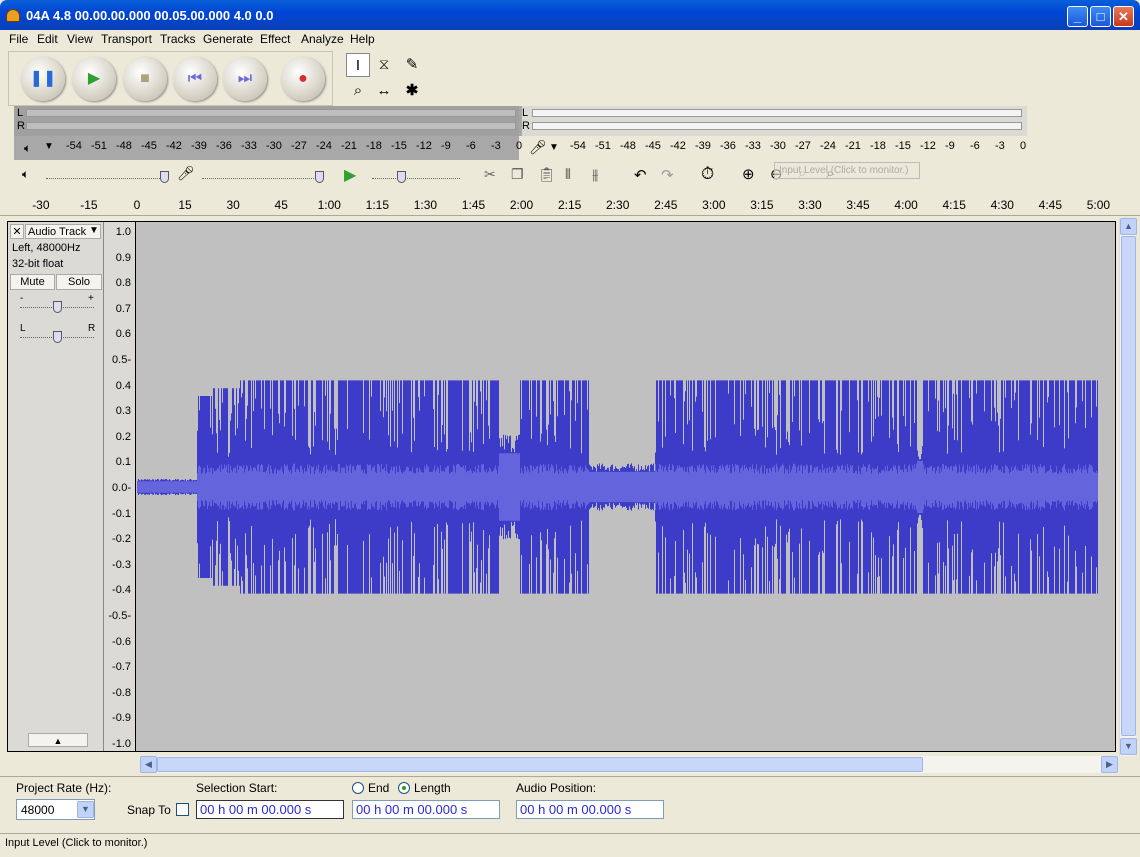 The height and width of the screenshot is (857, 1140). I want to click on menu-file: File, so click(18, 39).